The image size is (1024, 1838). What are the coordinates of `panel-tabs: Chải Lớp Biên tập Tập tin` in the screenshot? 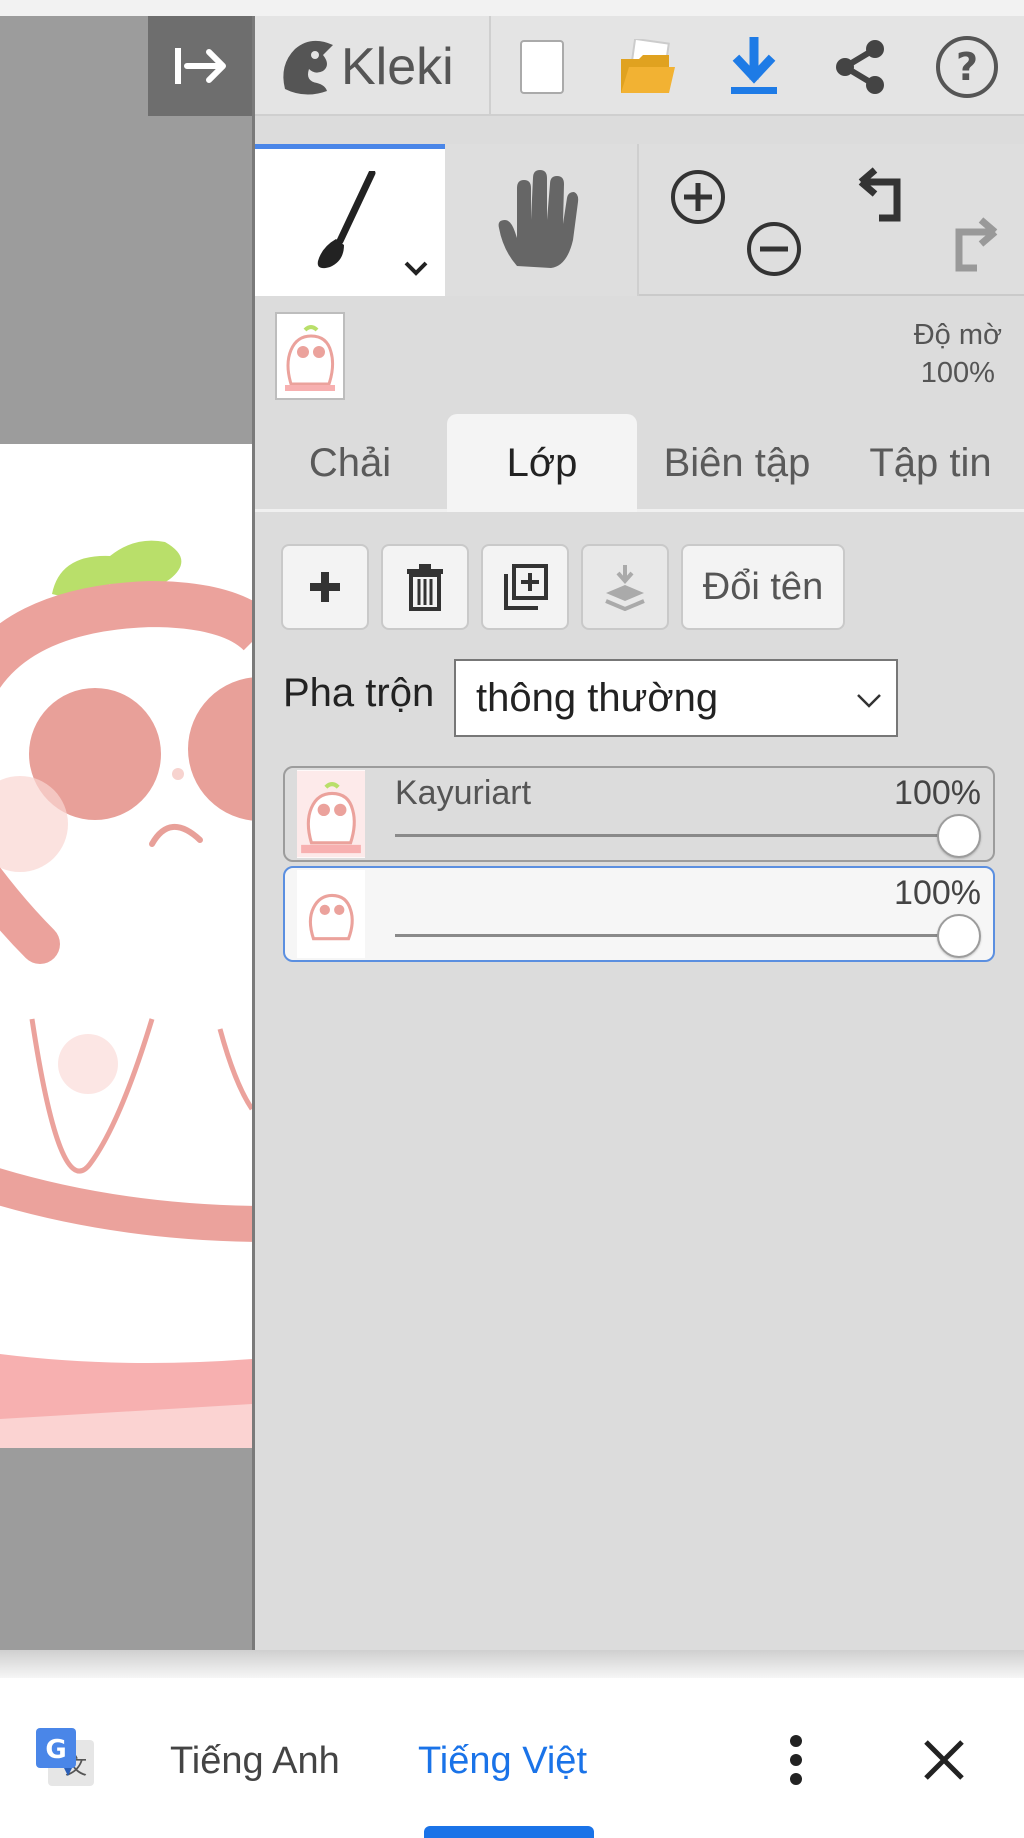 It's located at (639, 463).